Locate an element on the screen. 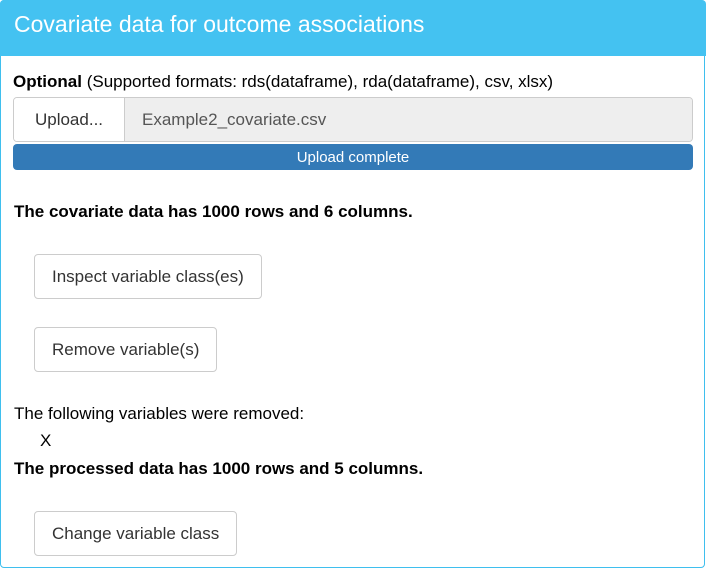  file-name-field: Example2_covariate.csv is located at coordinates (408, 119).